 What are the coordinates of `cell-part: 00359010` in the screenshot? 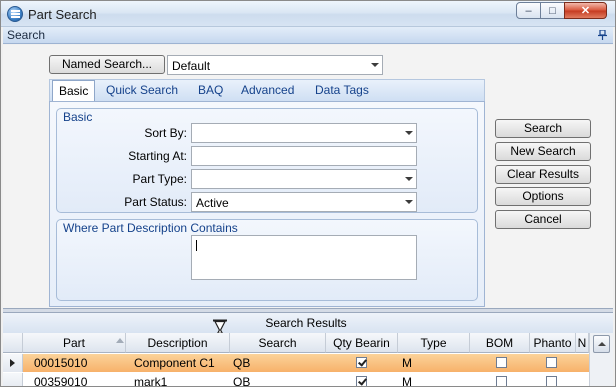 It's located at (61, 381).